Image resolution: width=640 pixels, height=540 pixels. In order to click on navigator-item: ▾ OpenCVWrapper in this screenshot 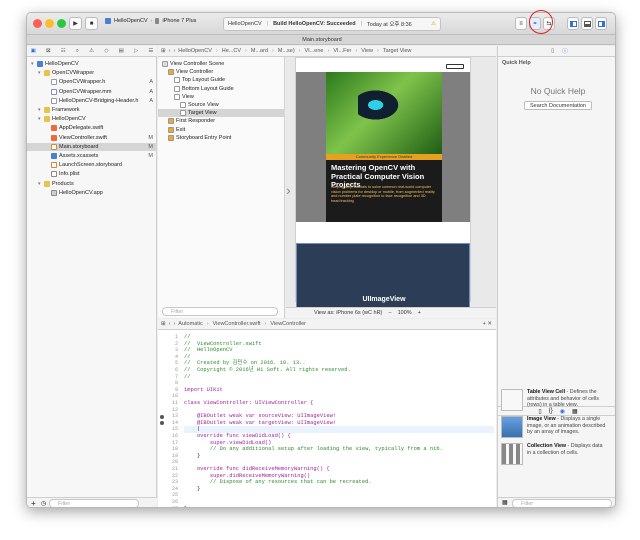, I will do `click(92, 73)`.